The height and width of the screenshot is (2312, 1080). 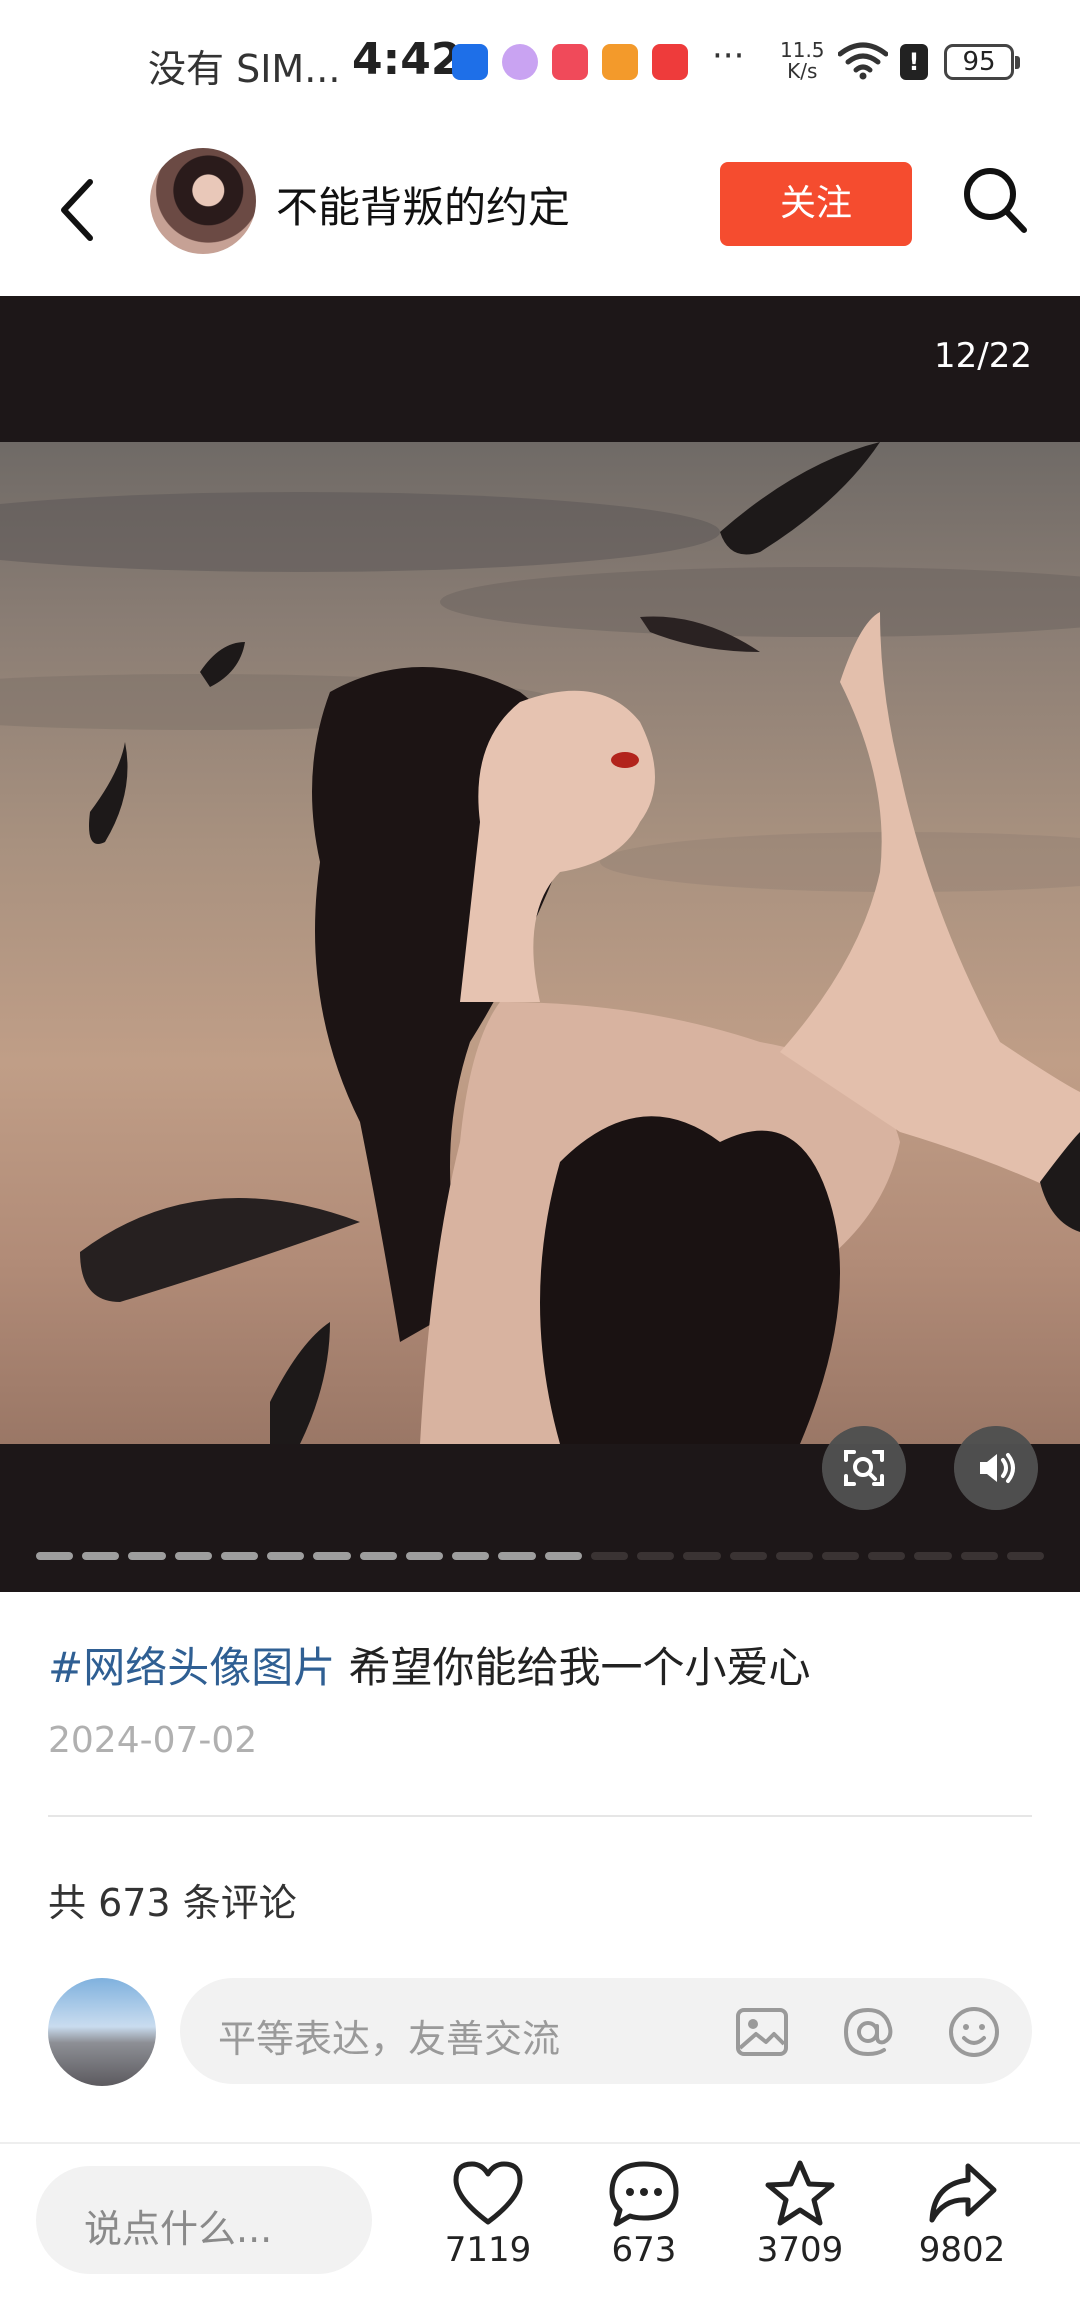 I want to click on my-avatar, so click(x=102, y=2032).